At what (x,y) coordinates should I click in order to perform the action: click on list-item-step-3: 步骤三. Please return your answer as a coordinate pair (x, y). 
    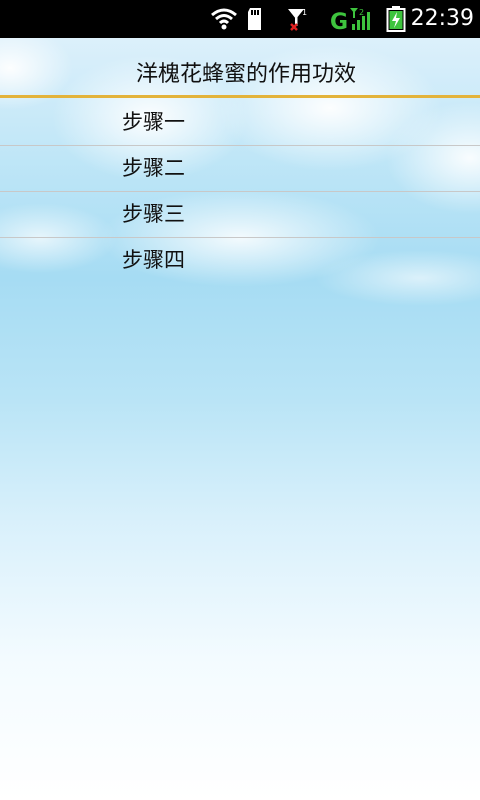
    Looking at the image, I should click on (240, 215).